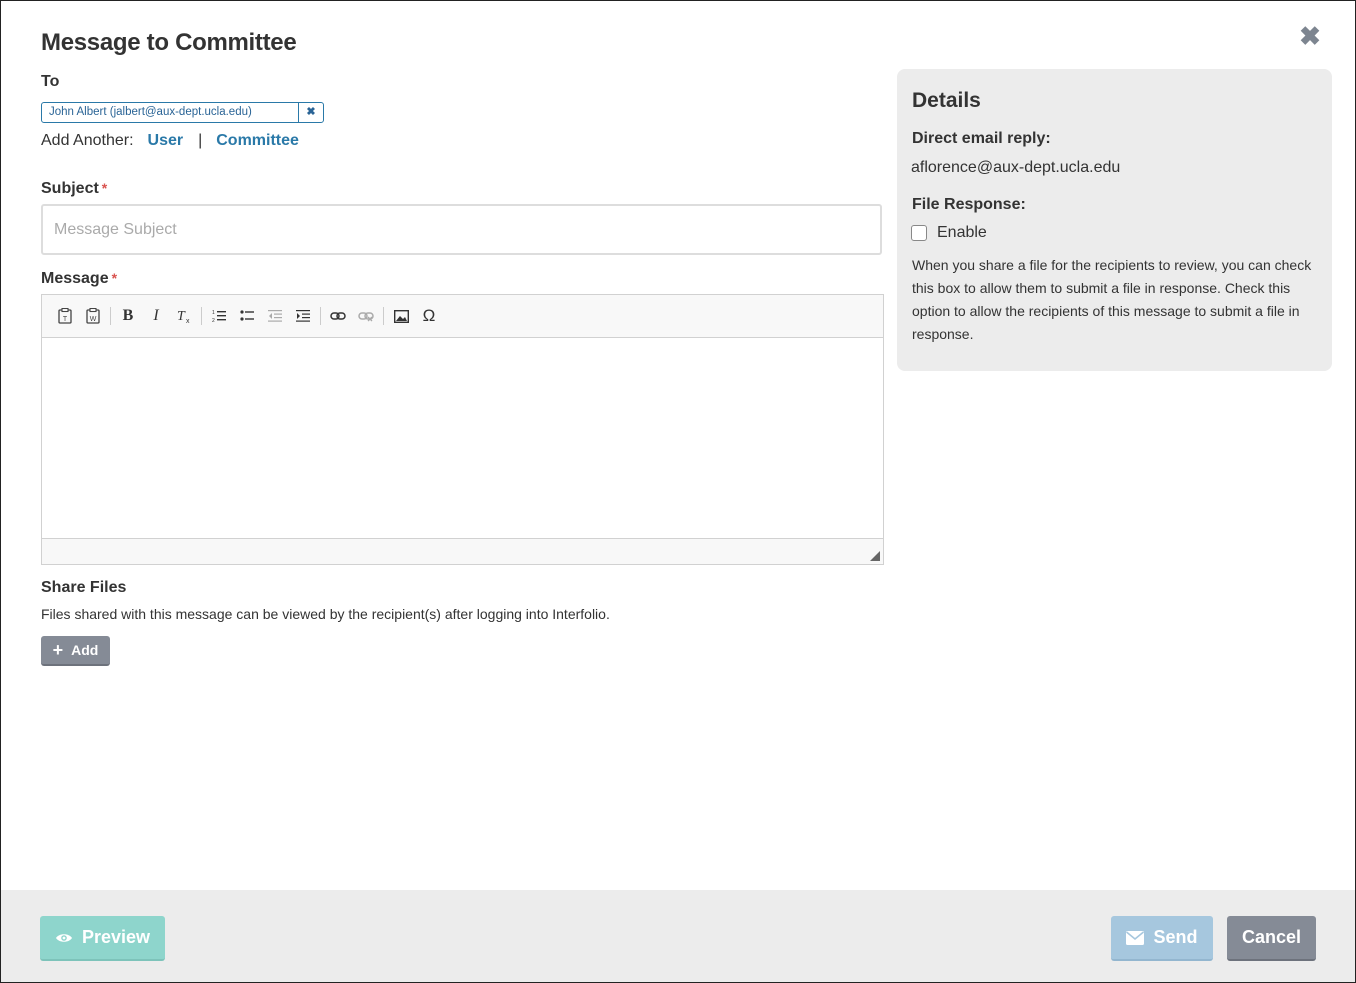  I want to click on unlink-icon, so click(366, 316).